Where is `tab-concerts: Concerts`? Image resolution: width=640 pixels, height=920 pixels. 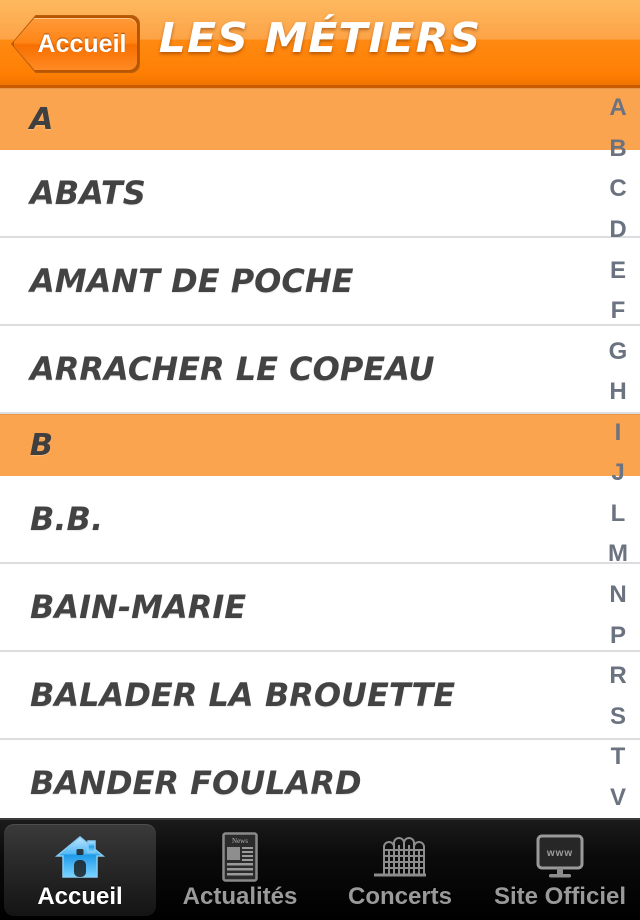
tab-concerts: Concerts is located at coordinates (400, 870).